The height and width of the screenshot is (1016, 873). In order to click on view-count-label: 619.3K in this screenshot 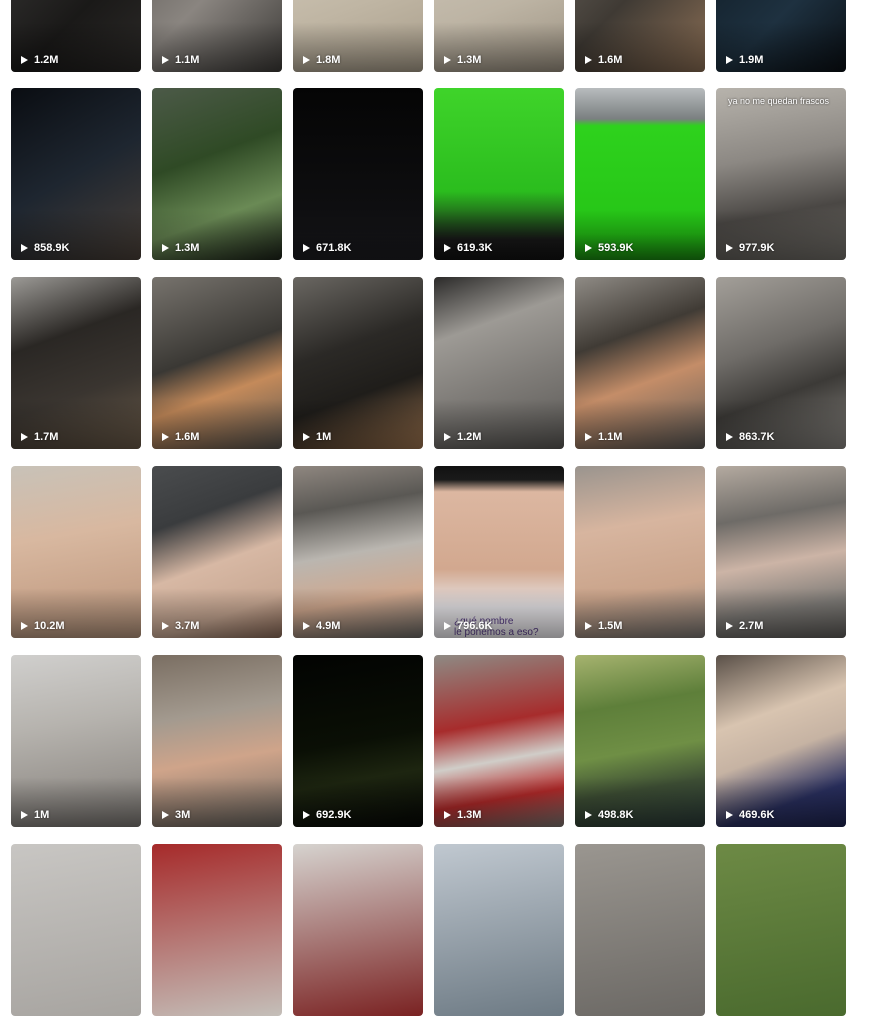, I will do `click(475, 248)`.